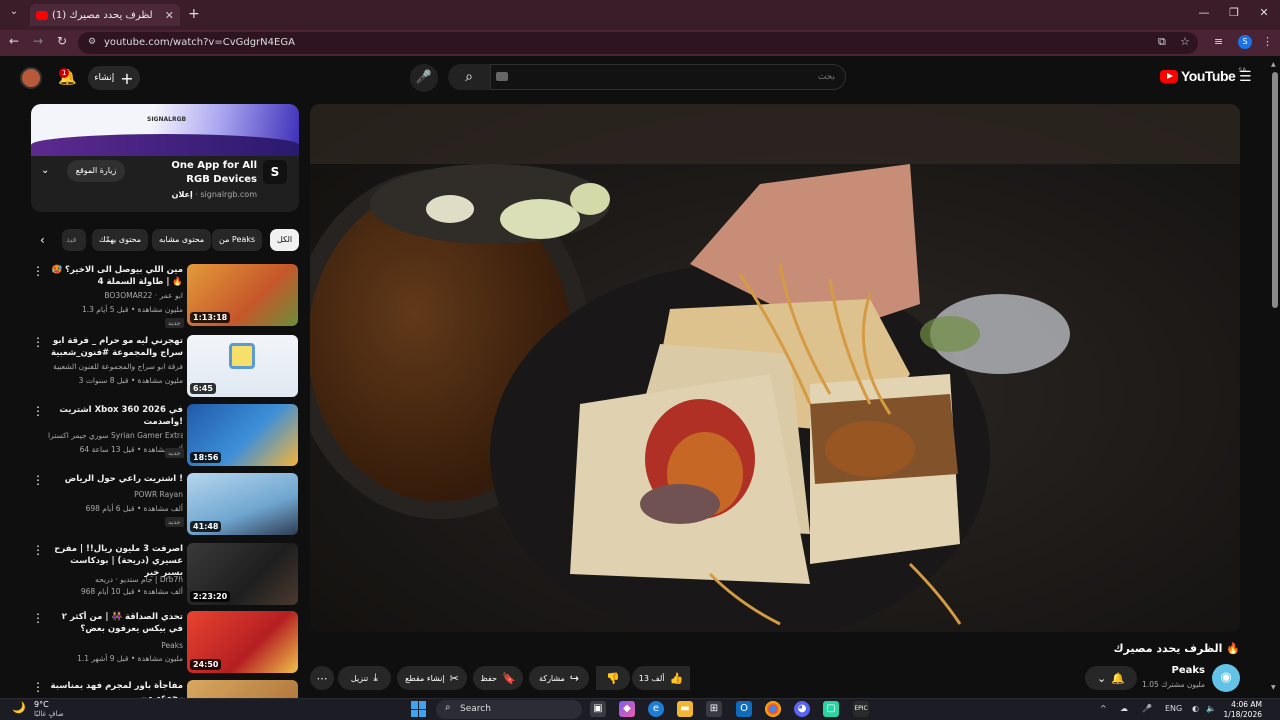 Image resolution: width=1280 pixels, height=720 pixels. Describe the element at coordinates (242, 295) in the screenshot. I see `video-thumbnail: 1:13:18` at that location.